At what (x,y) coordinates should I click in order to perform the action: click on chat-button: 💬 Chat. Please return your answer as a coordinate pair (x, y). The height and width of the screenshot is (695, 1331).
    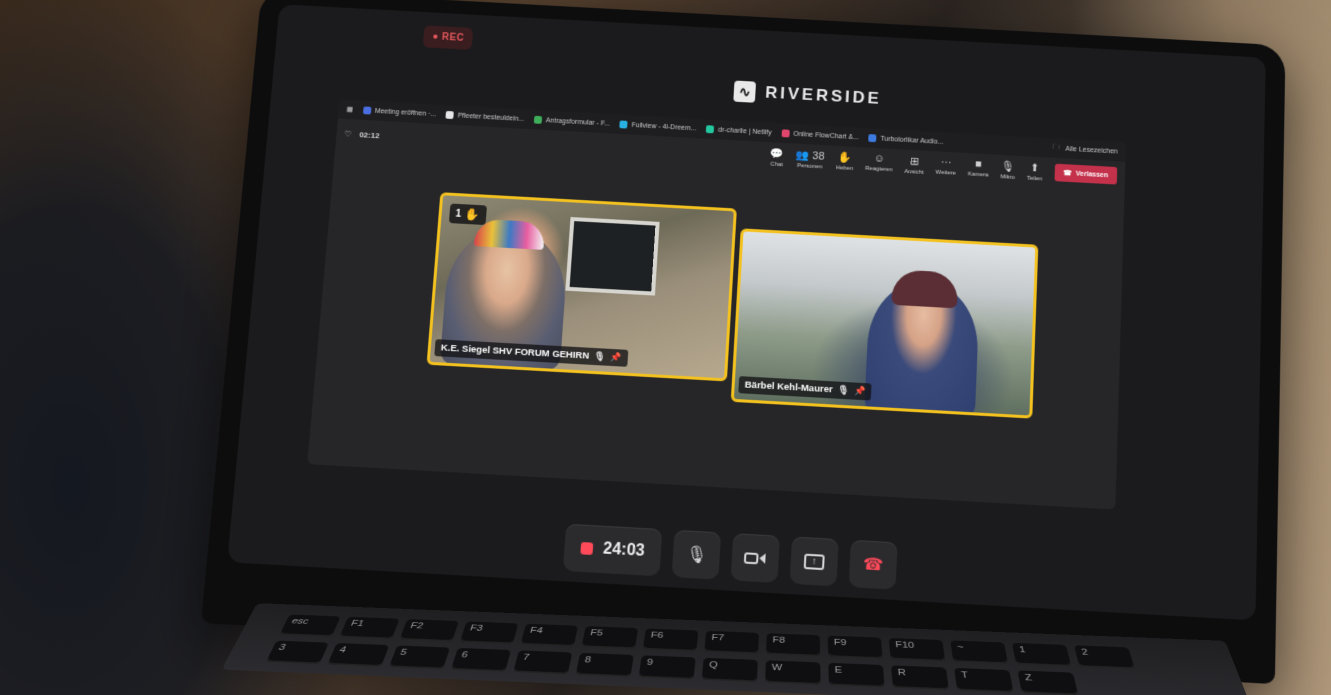
    Looking at the image, I should click on (777, 157).